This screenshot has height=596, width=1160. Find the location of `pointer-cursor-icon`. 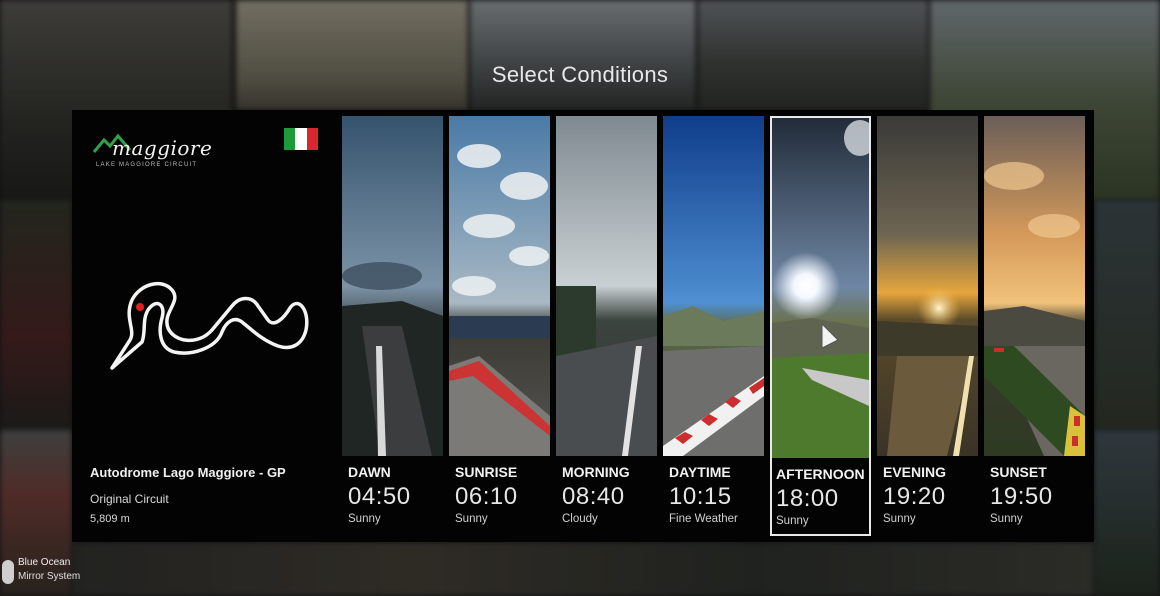

pointer-cursor-icon is located at coordinates (830, 335).